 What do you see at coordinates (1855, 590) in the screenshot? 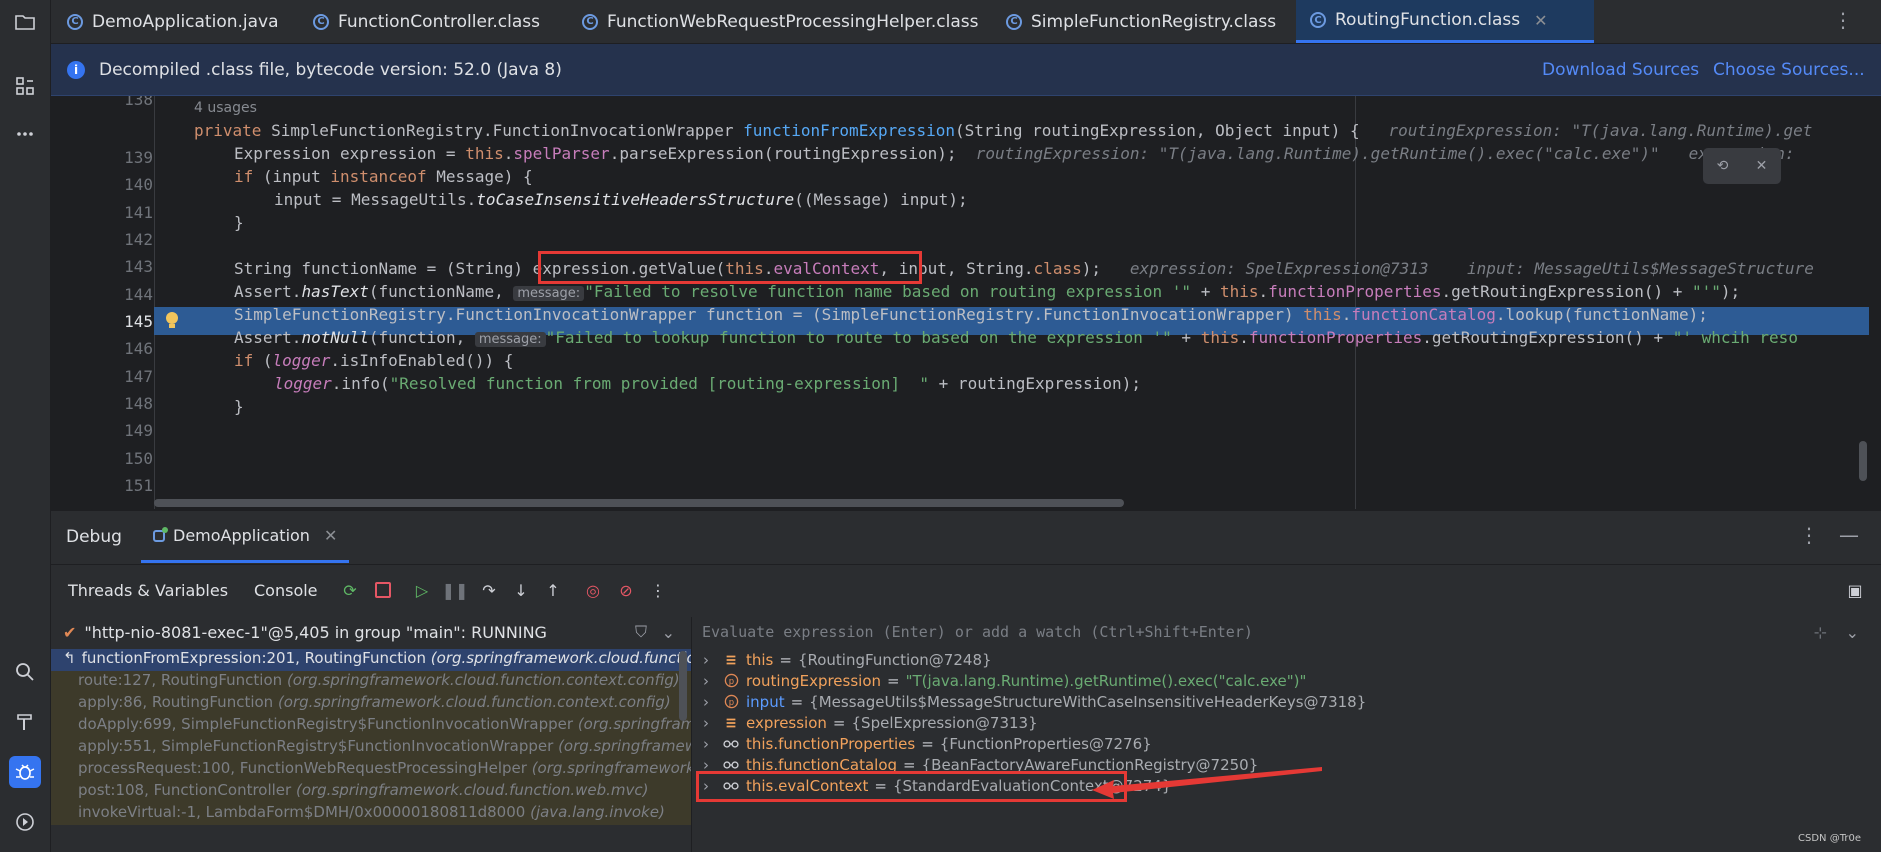
I see `layout-icon: ▣` at bounding box center [1855, 590].